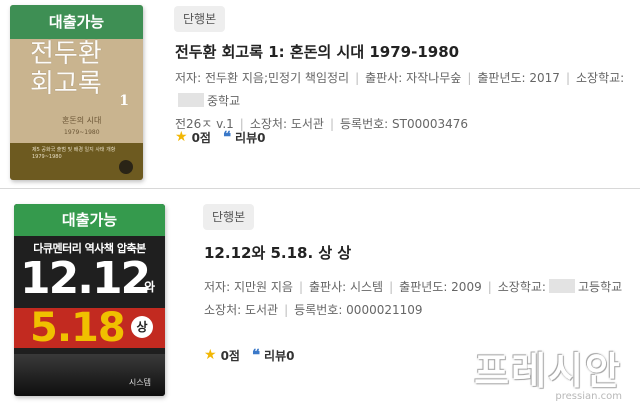  I want to click on cover-years: 1979~1980, so click(82, 132).